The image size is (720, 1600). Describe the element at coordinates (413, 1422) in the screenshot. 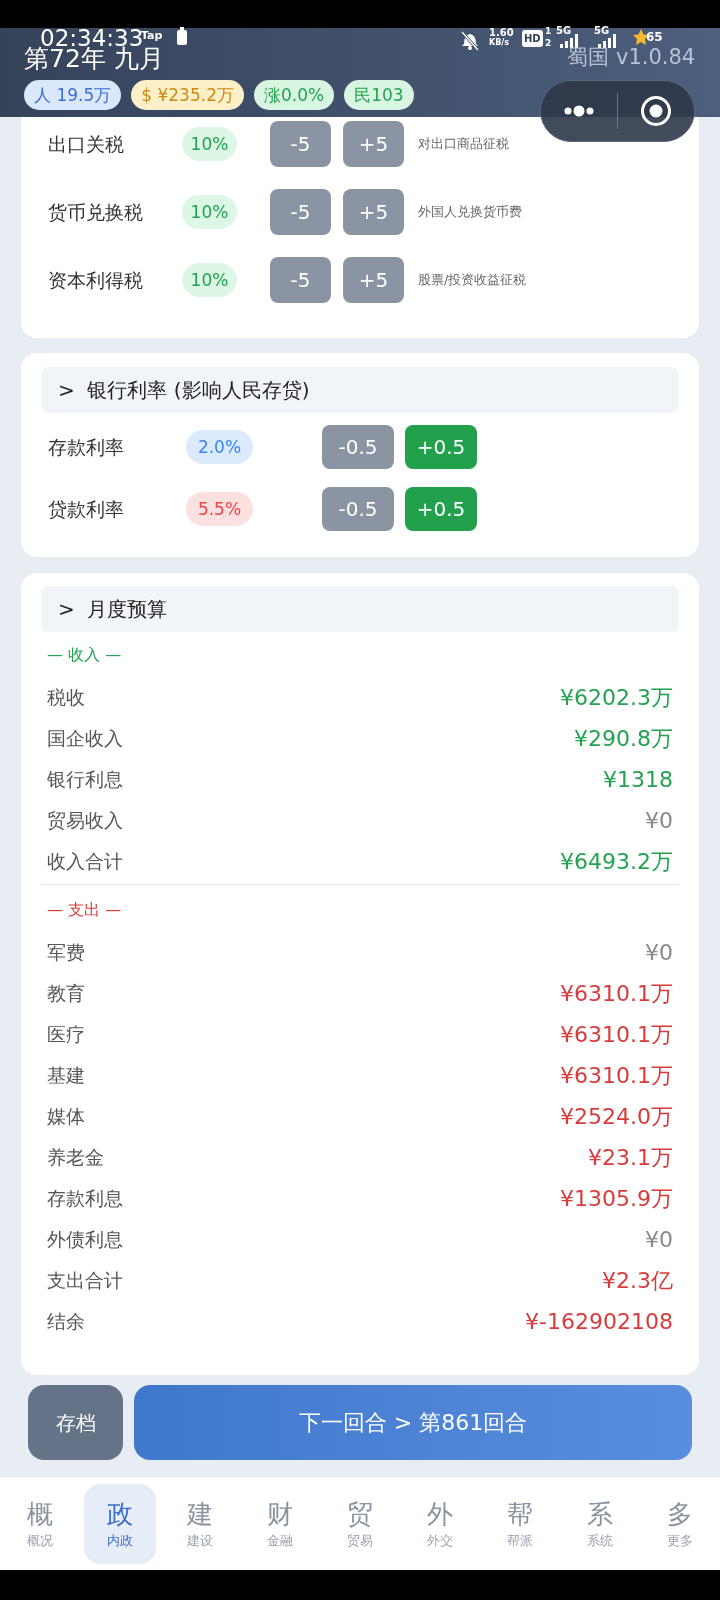

I see `next-turn-button: 下一回合 > 第861回合` at that location.